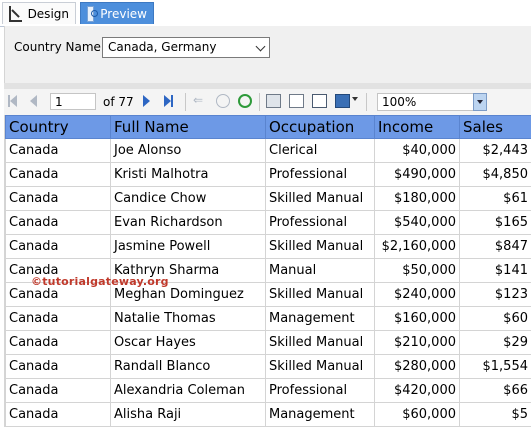 The height and width of the screenshot is (427, 531). Describe the element at coordinates (342, 101) in the screenshot. I see `export-icon` at that location.